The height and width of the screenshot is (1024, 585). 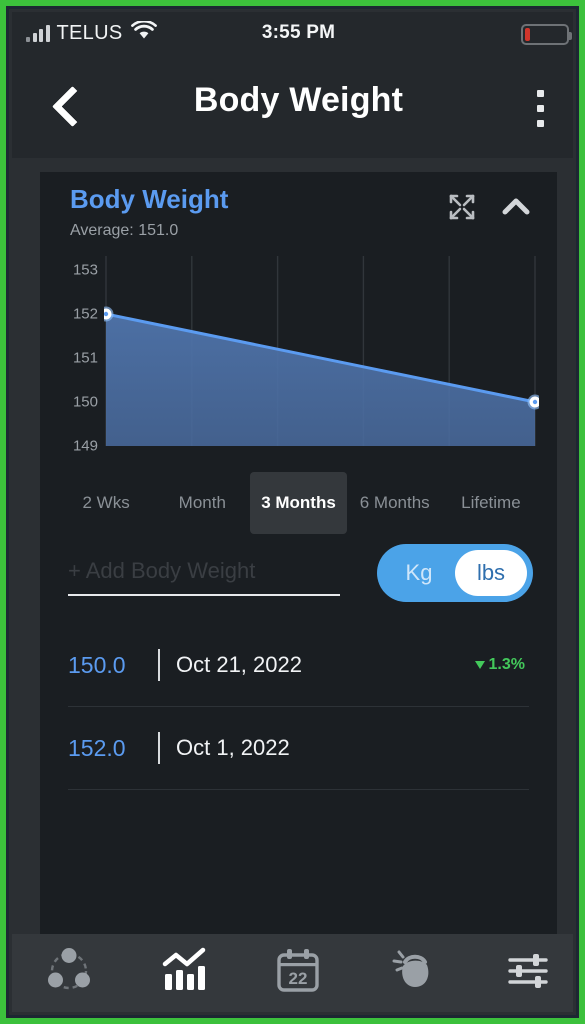 What do you see at coordinates (106, 503) in the screenshot?
I see `range-2wks: 2 Wks` at bounding box center [106, 503].